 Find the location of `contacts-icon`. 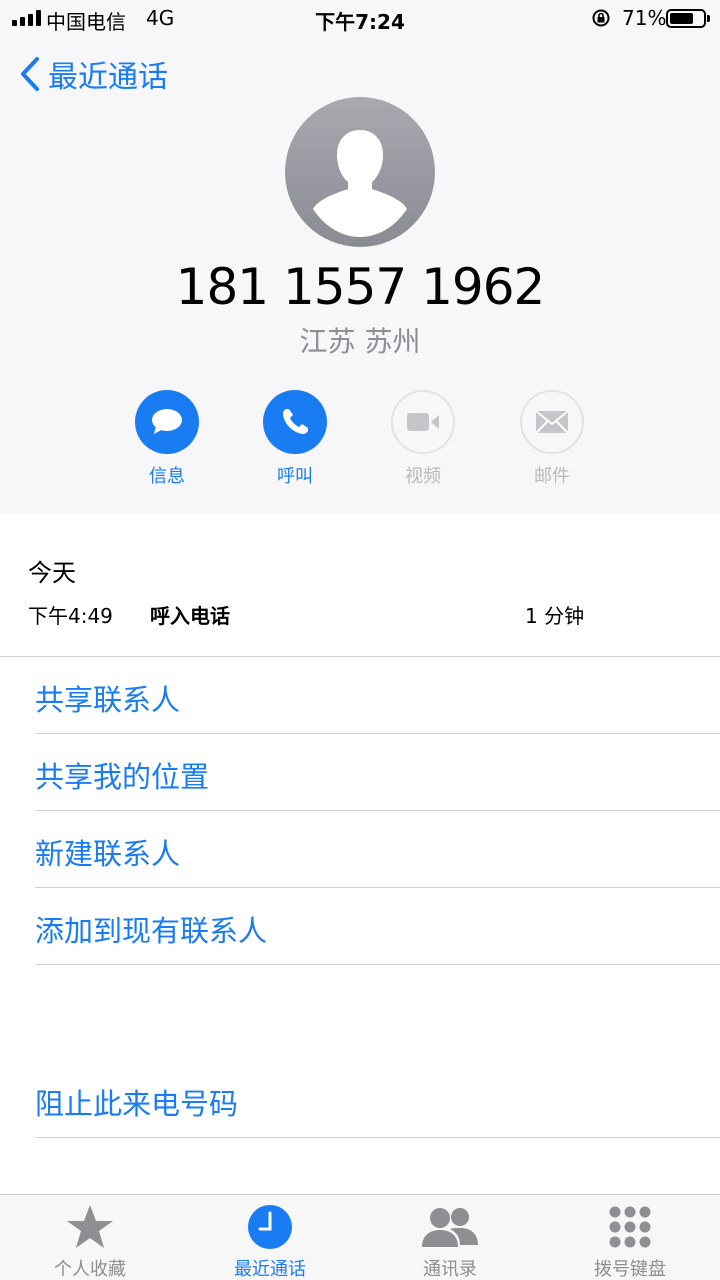

contacts-icon is located at coordinates (450, 1227).